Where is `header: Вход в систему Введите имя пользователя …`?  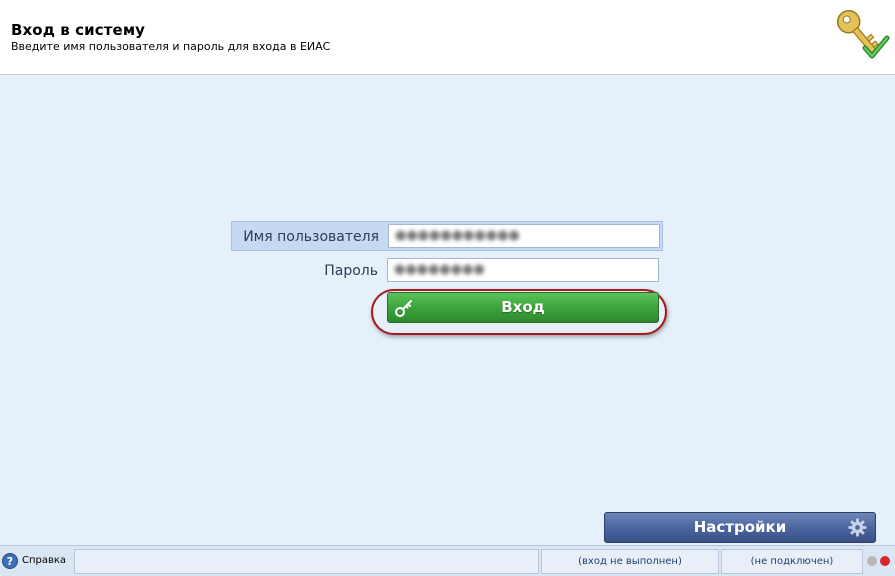 header: Вход в систему Введите имя пользователя … is located at coordinates (447, 37).